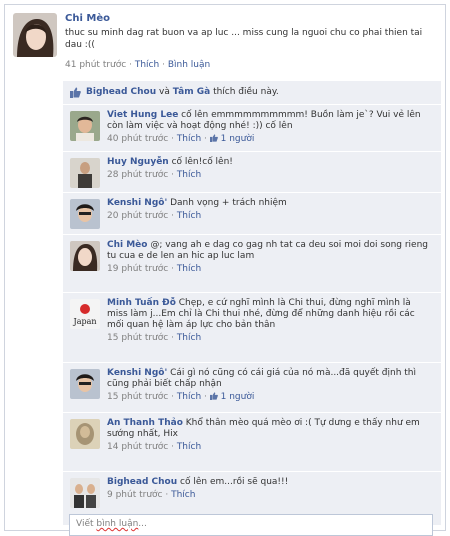  Describe the element at coordinates (252, 93) in the screenshot. I see `likes-summary: Bighead Chou và Tâm Gà thích điều này.` at that location.